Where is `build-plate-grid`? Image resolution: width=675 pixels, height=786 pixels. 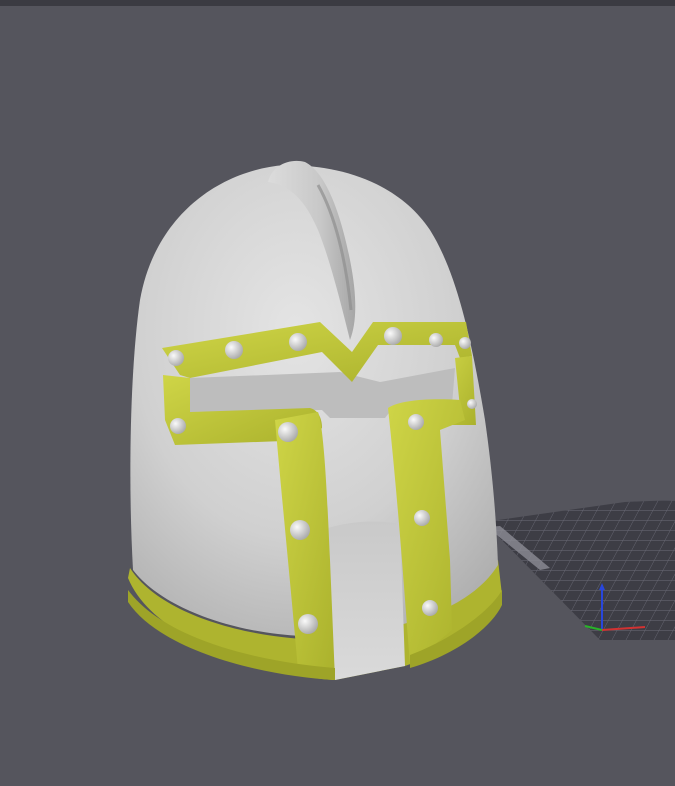
build-plate-grid is located at coordinates (579, 570).